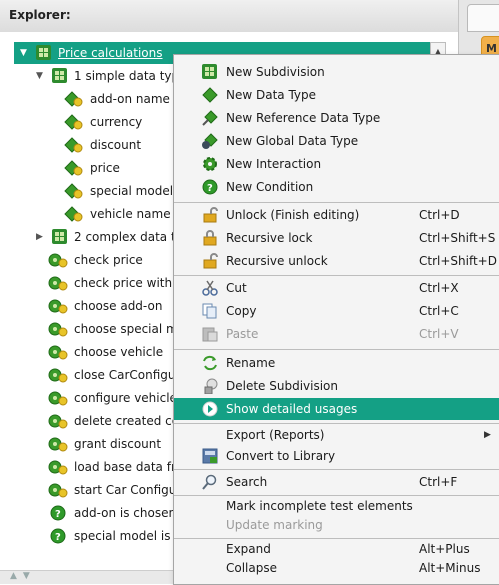  What do you see at coordinates (59, 536) in the screenshot?
I see `condition-icon: ?` at bounding box center [59, 536].